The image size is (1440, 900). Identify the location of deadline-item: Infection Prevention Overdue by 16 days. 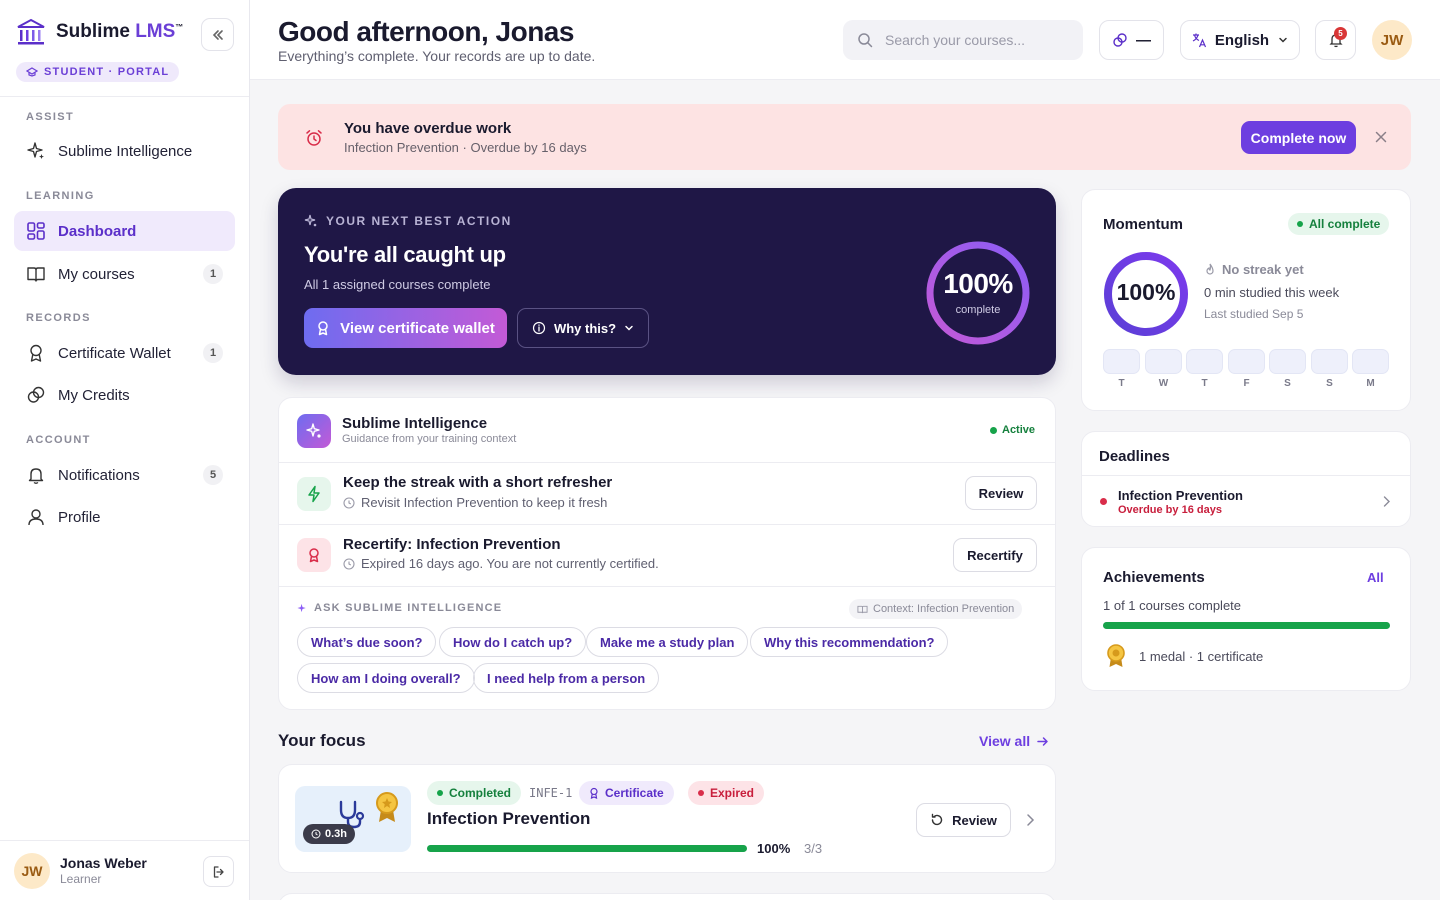
(1246, 501).